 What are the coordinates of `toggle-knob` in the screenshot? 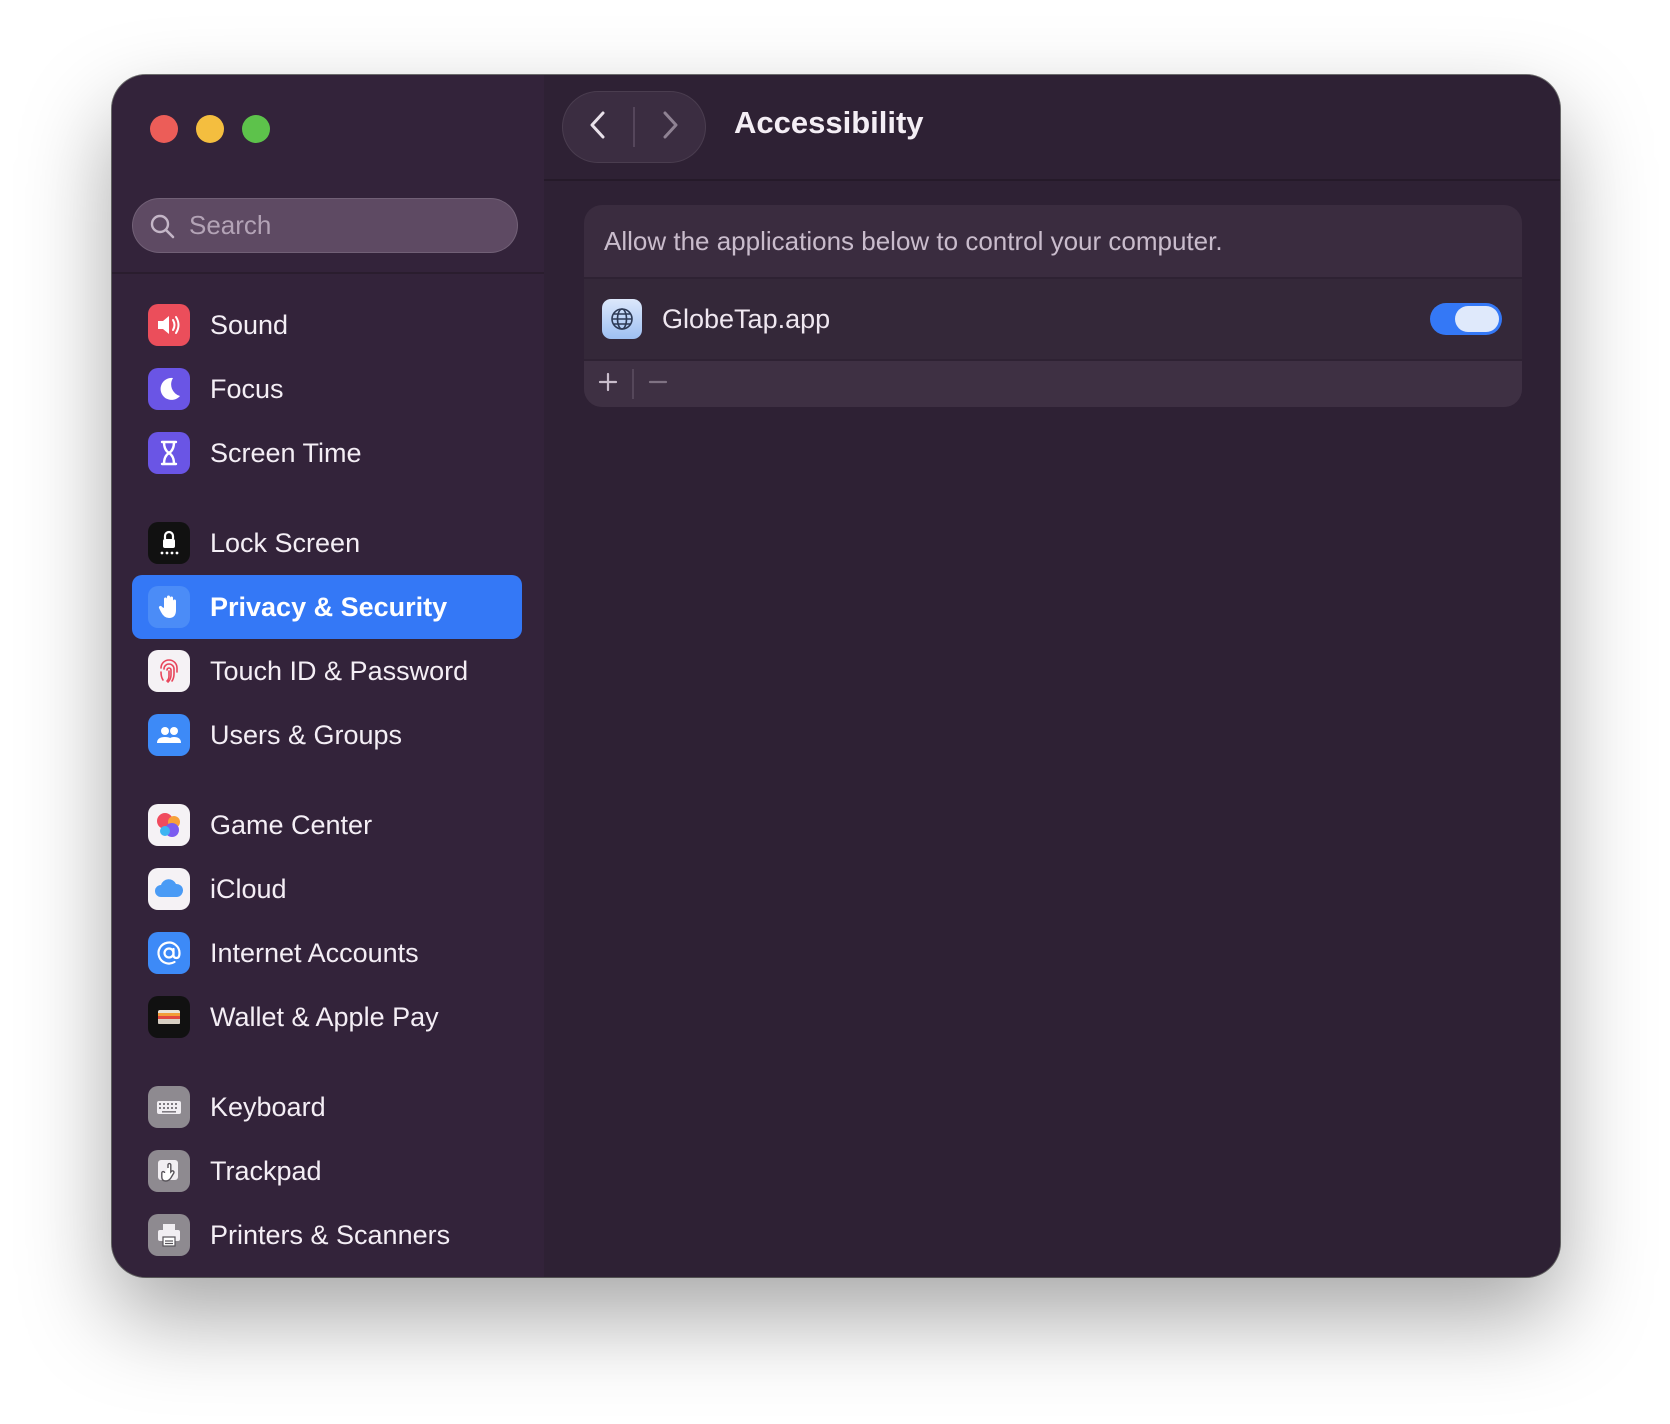 It's located at (1477, 319).